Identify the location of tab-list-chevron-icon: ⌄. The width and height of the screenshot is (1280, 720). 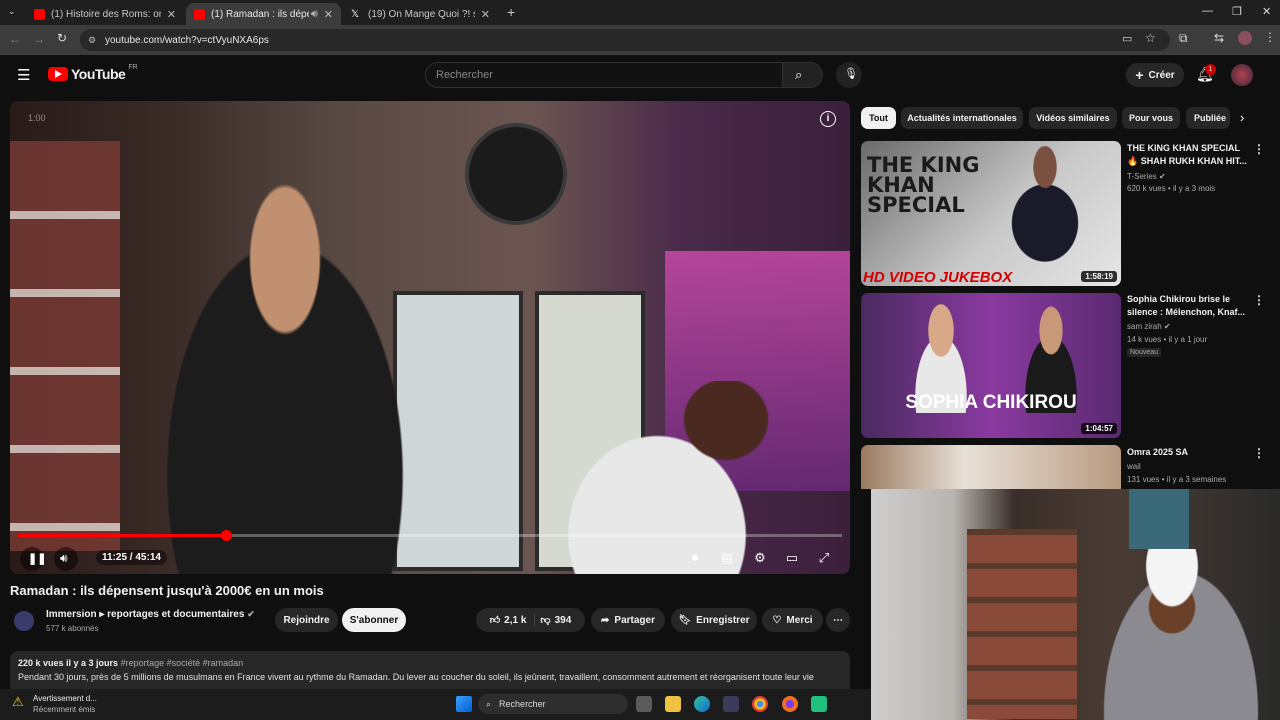
(12, 11).